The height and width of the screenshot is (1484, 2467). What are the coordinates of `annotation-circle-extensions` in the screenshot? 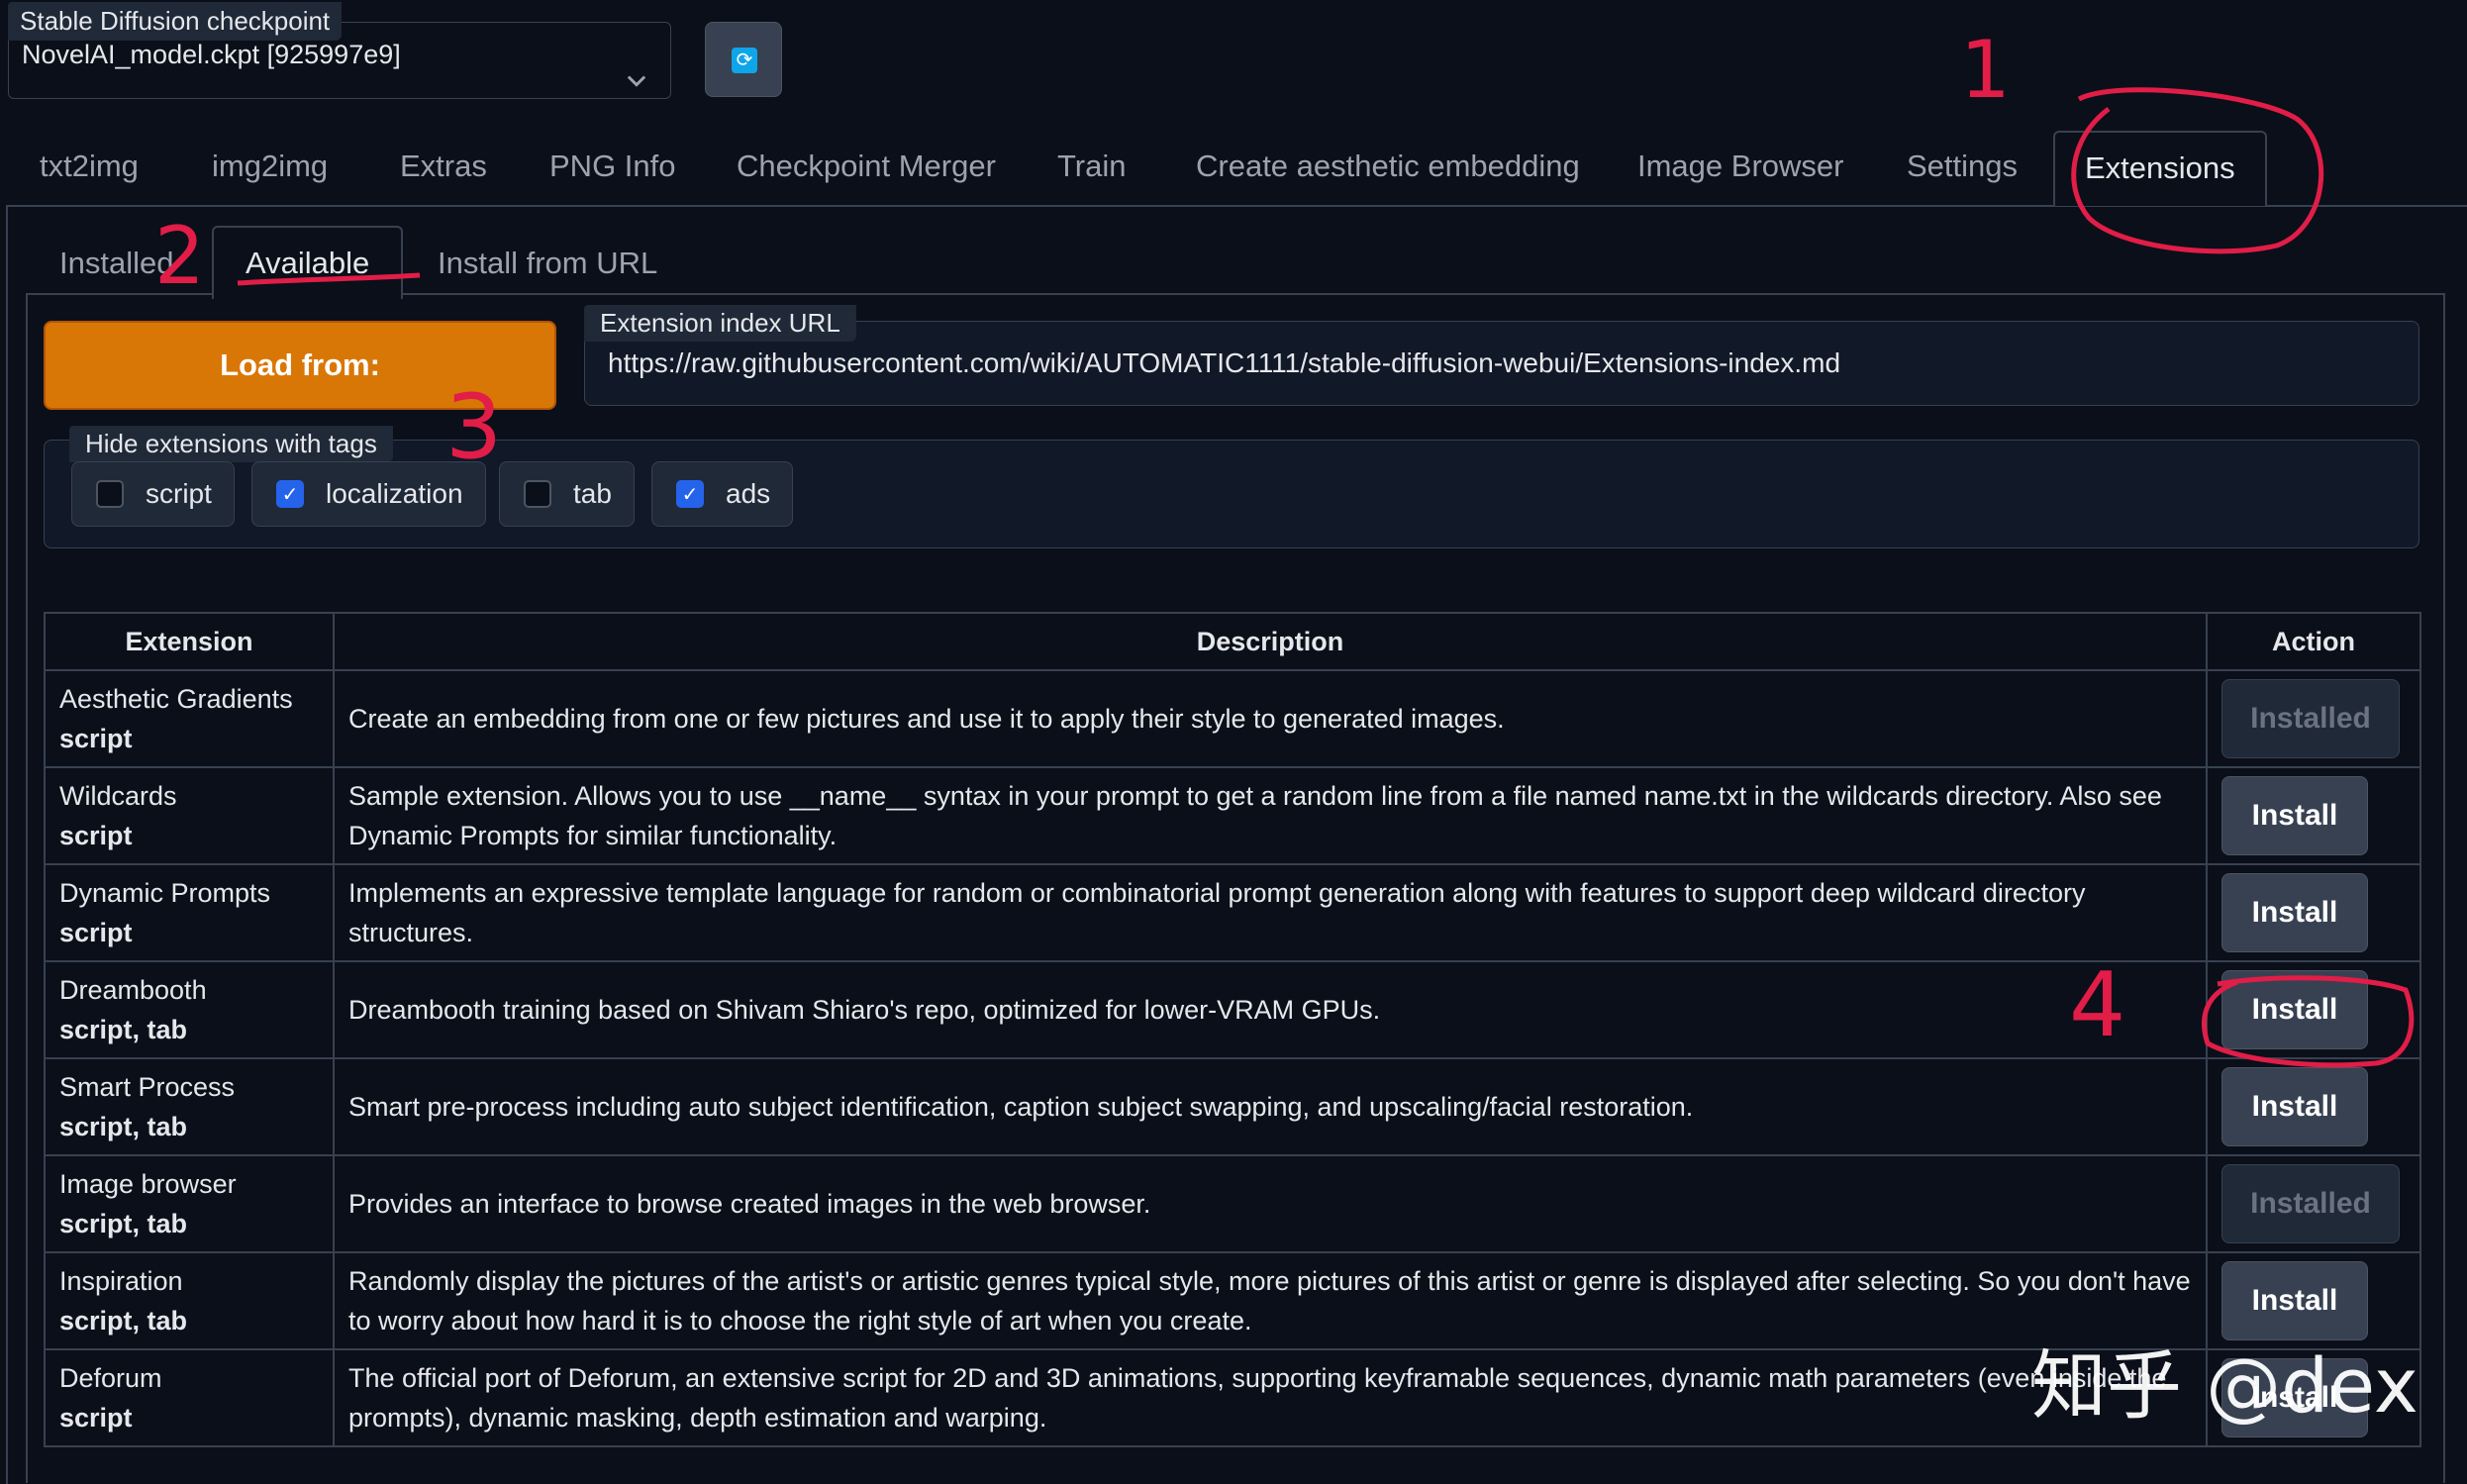 It's located at (2197, 170).